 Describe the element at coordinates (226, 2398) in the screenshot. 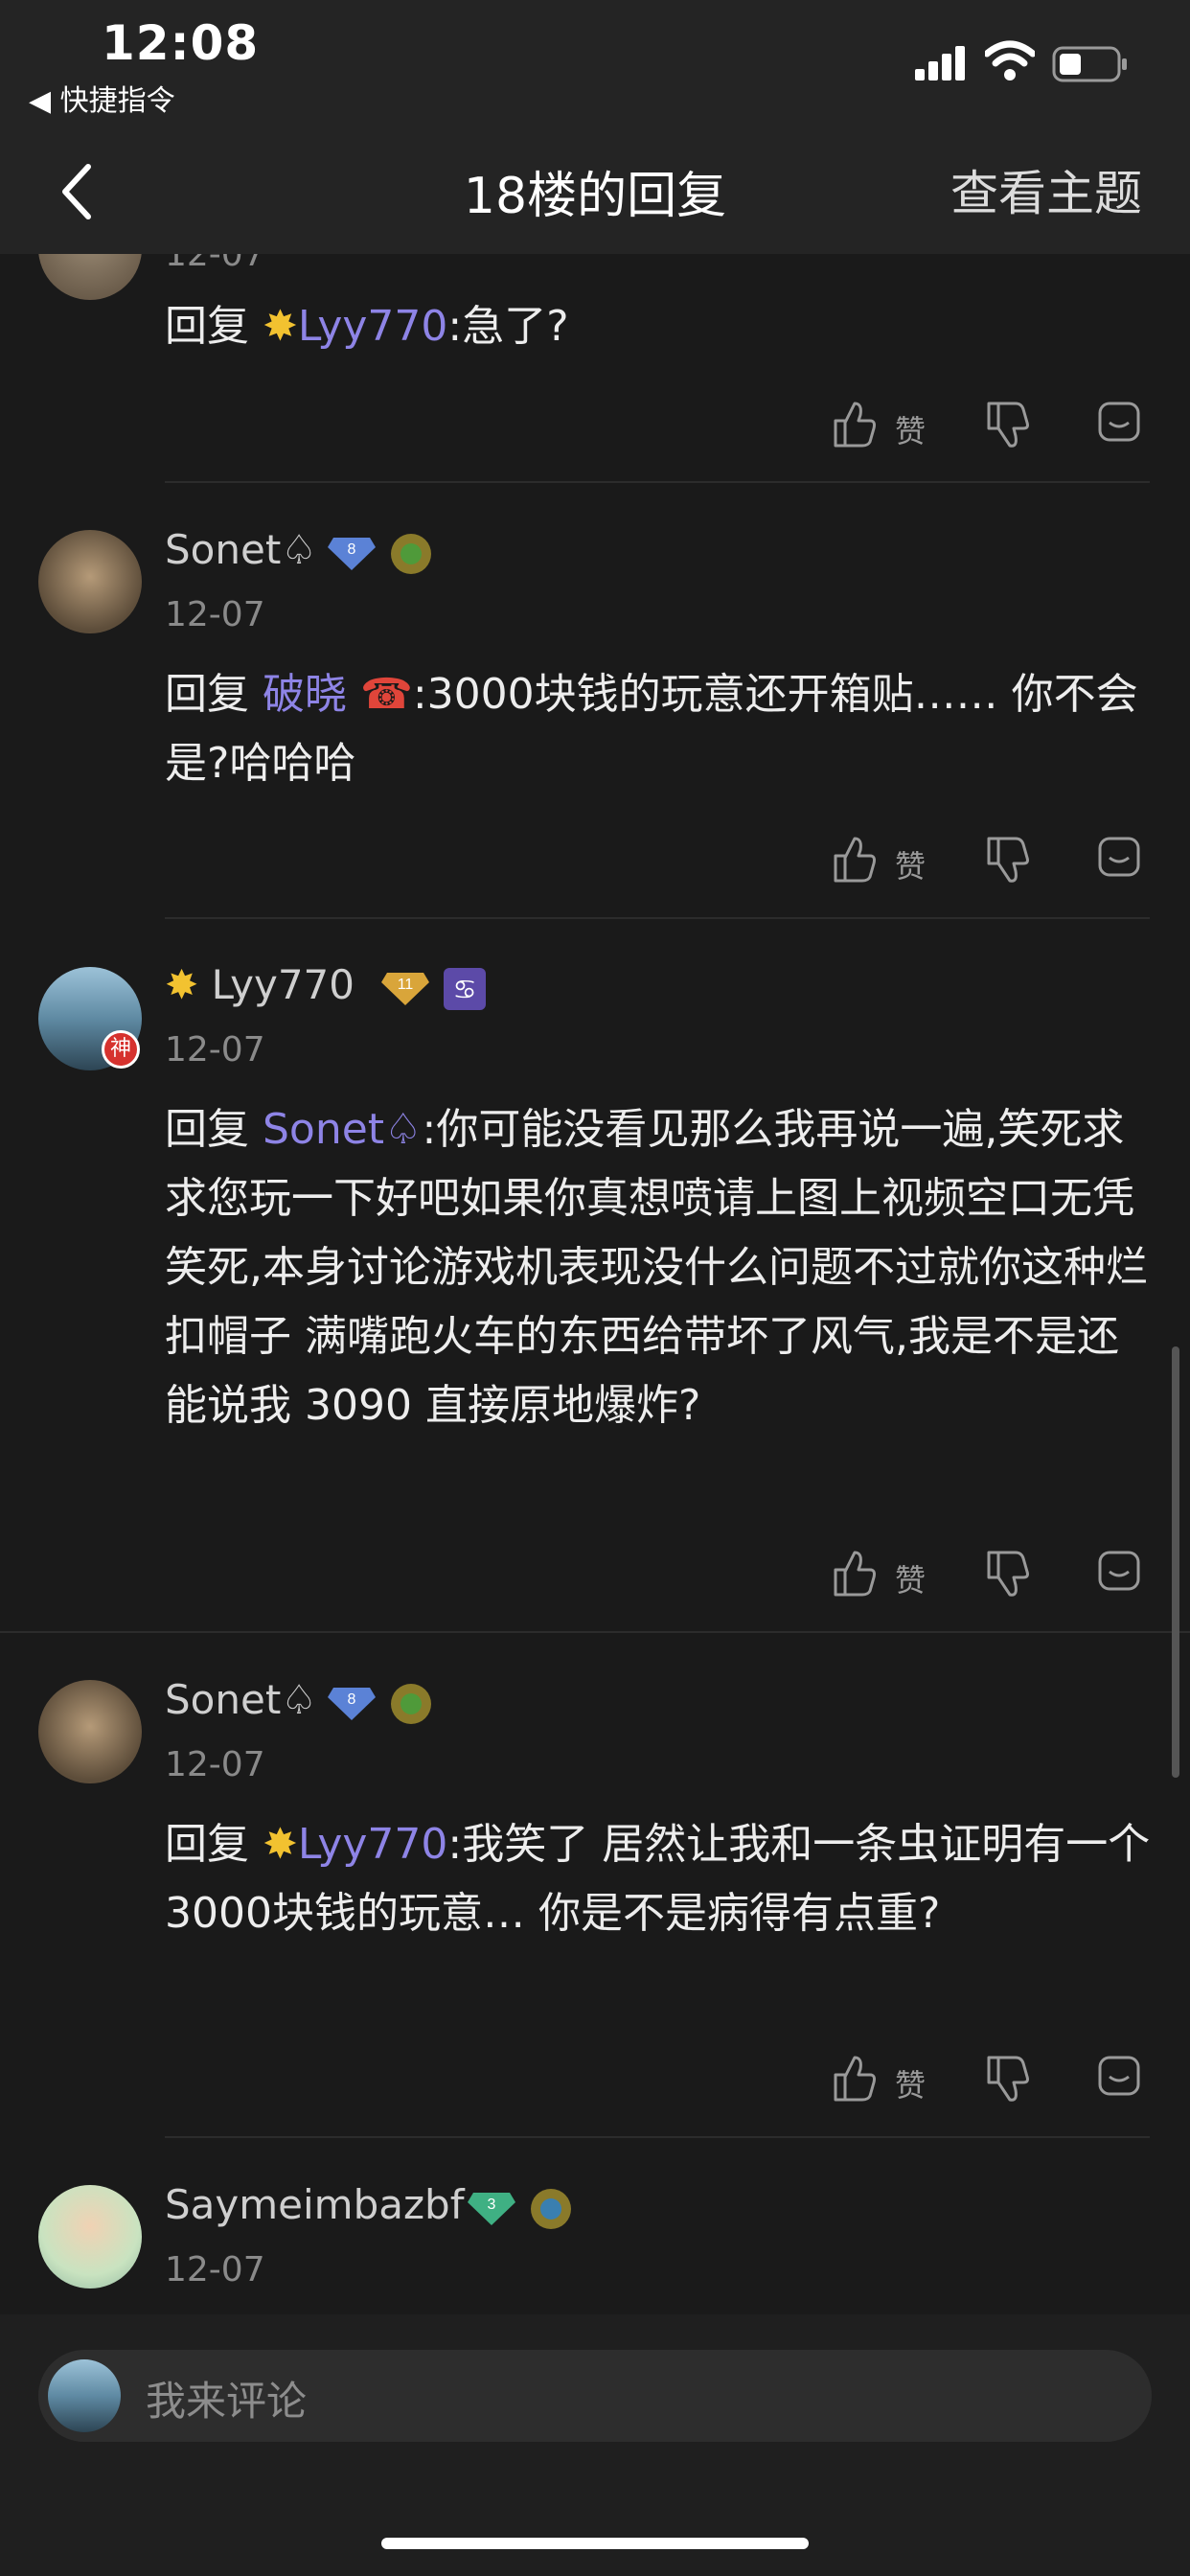

I see `comment-placeholder: 我来评论` at that location.